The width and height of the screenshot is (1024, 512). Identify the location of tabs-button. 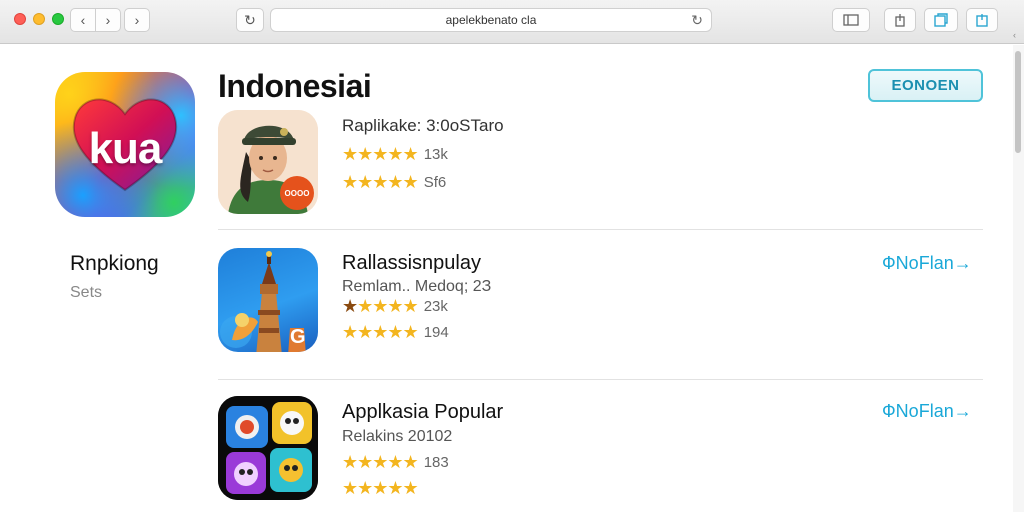
(941, 20).